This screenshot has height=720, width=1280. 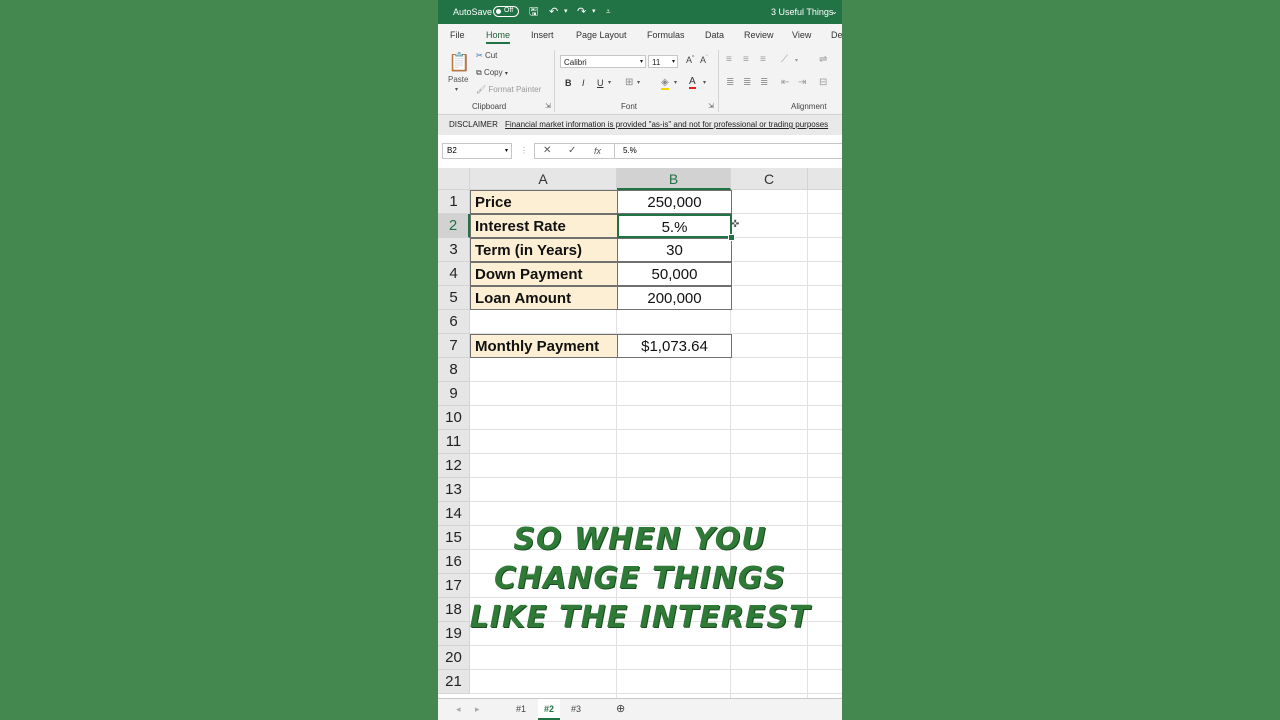 I want to click on align-middle-icon: ≡, so click(x=746, y=60).